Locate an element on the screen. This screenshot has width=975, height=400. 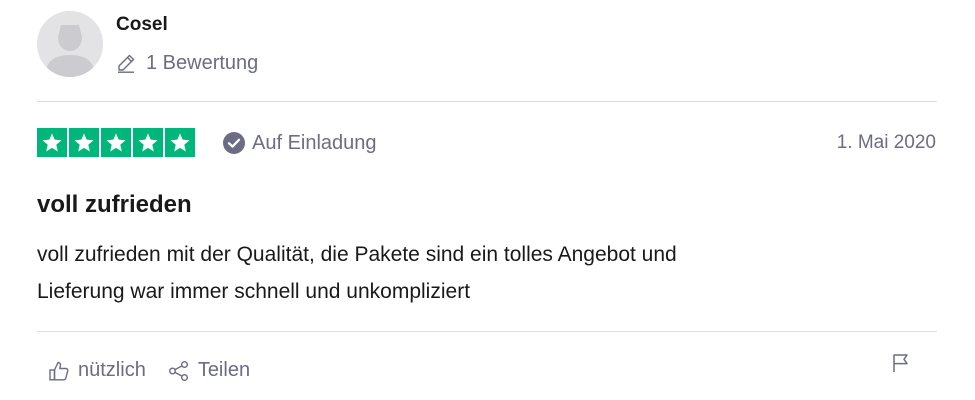
review-count-text: 1 Bewertung is located at coordinates (202, 62).